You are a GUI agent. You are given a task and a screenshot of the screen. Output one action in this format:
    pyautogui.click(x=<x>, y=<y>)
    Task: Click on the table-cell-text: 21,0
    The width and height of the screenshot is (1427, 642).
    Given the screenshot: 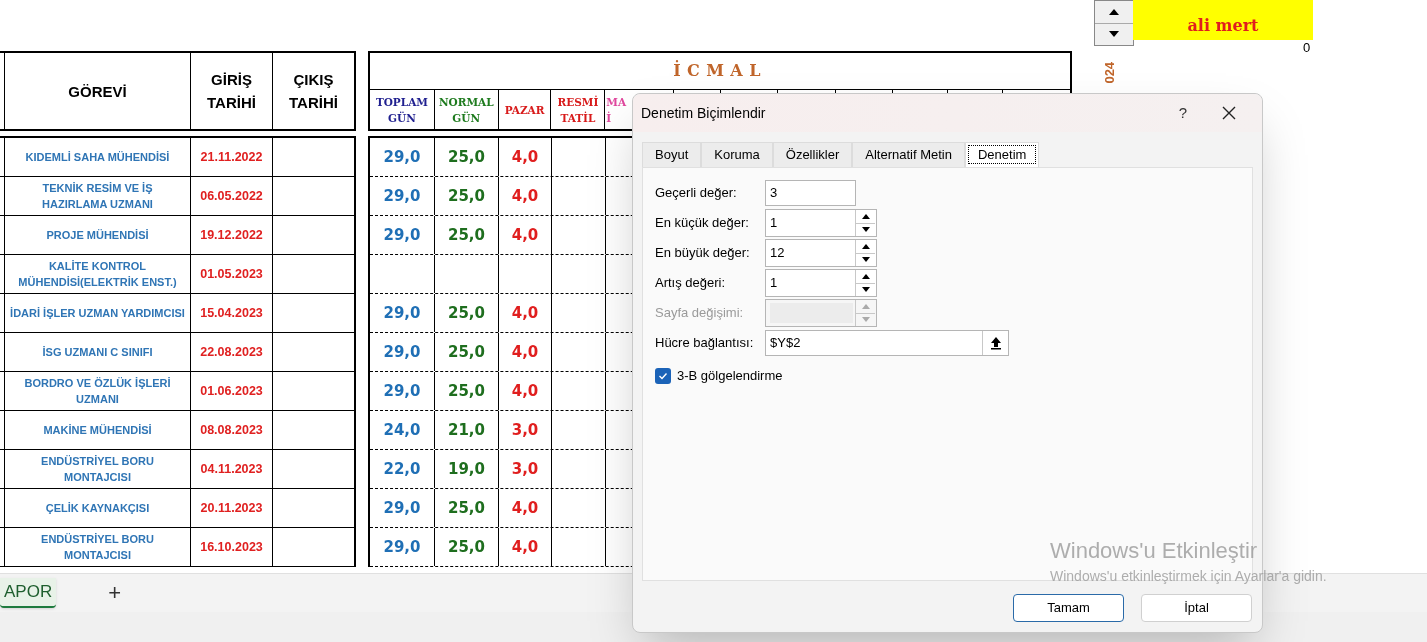 What is the action you would take?
    pyautogui.click(x=466, y=430)
    